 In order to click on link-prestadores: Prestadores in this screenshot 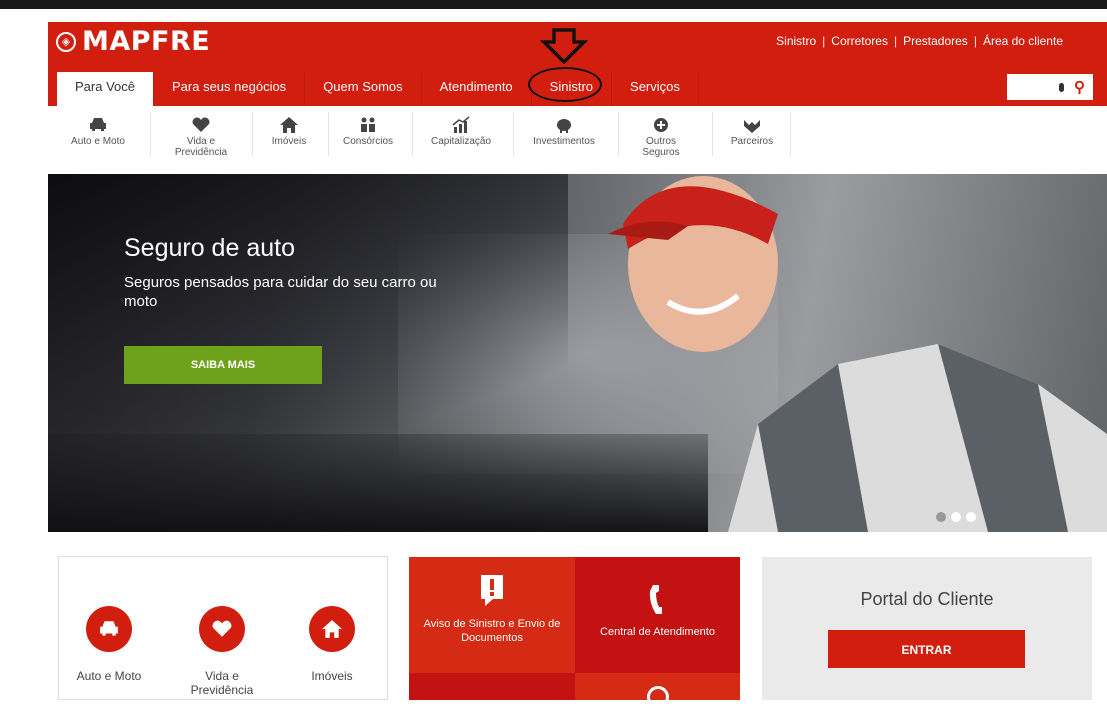, I will do `click(935, 41)`.